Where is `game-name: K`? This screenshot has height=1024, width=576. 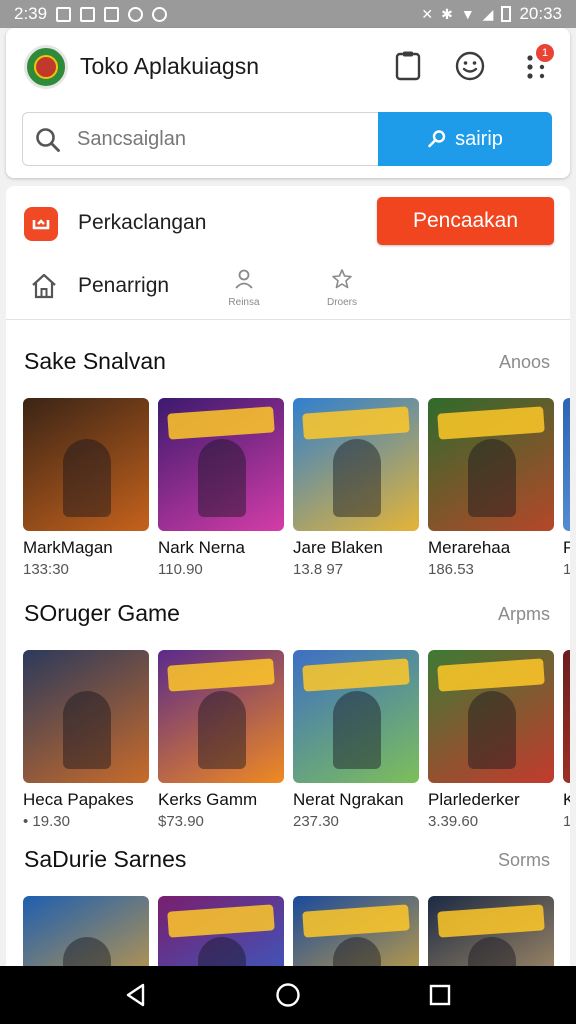
game-name: K is located at coordinates (566, 799).